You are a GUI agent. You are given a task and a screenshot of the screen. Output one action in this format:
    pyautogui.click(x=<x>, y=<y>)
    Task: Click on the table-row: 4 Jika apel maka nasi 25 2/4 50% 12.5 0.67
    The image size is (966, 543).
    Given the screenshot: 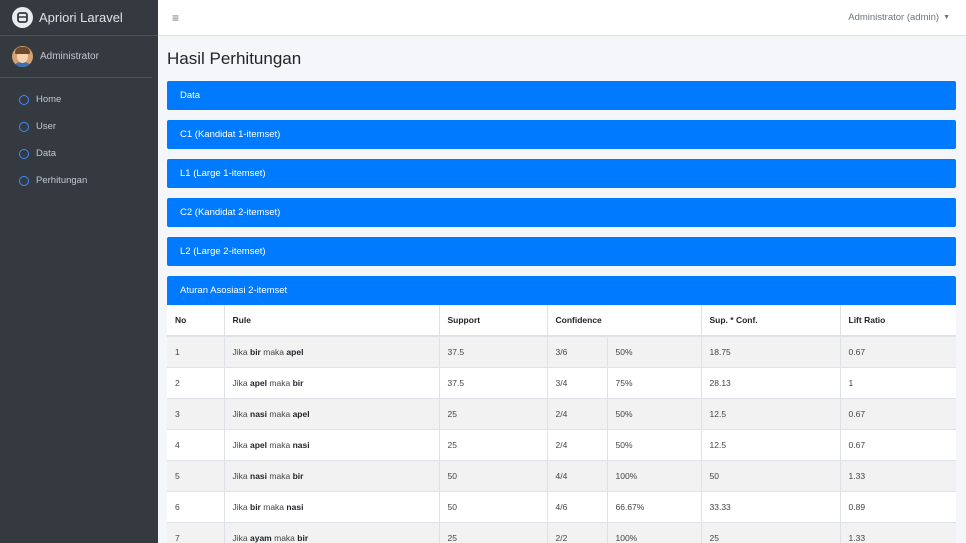 What is the action you would take?
    pyautogui.click(x=561, y=444)
    